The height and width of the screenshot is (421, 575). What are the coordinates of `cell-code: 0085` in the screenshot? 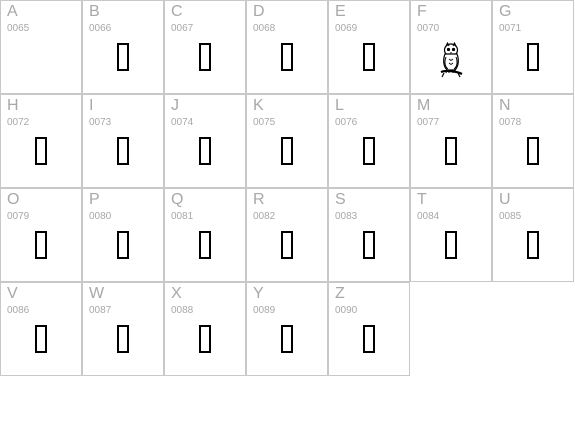 It's located at (510, 216).